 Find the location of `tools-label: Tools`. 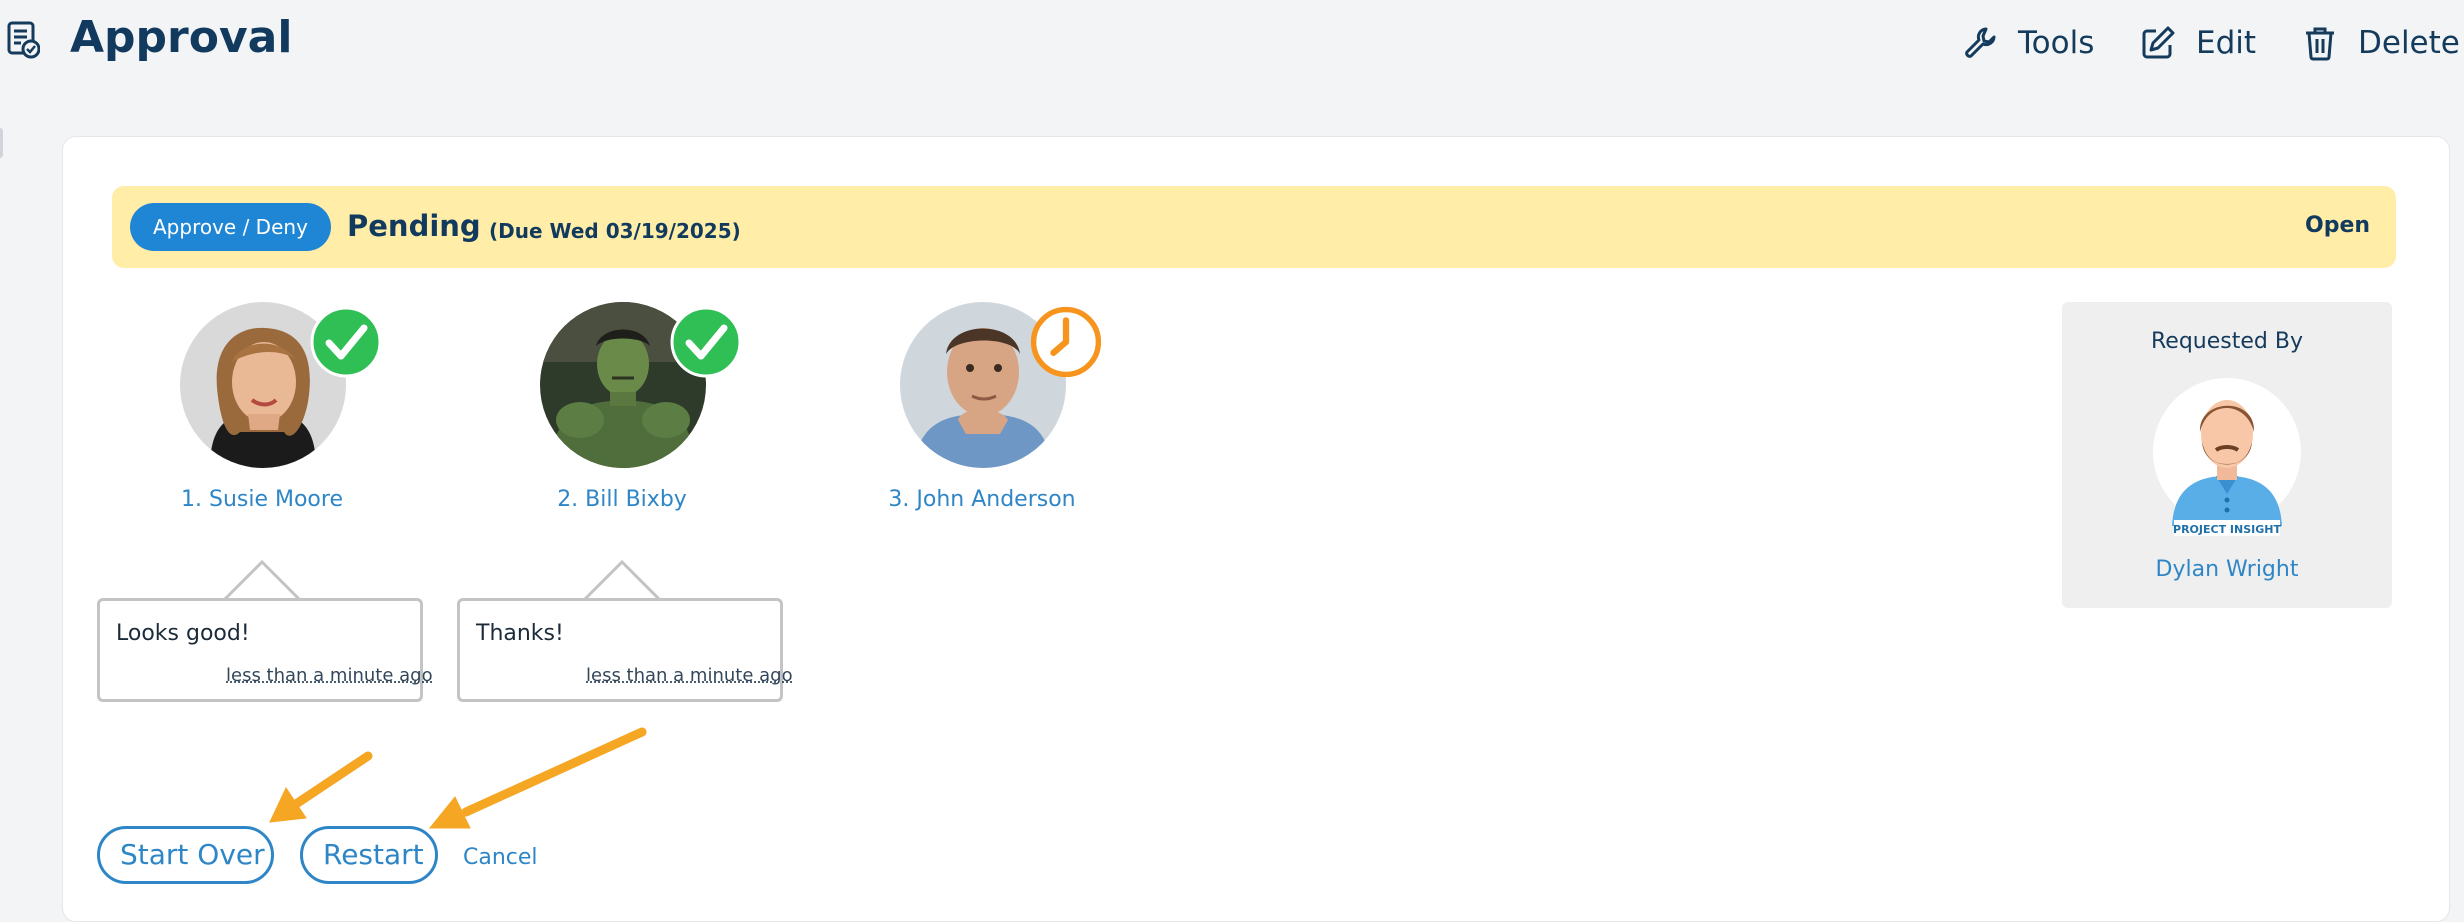

tools-label: Tools is located at coordinates (2056, 43).